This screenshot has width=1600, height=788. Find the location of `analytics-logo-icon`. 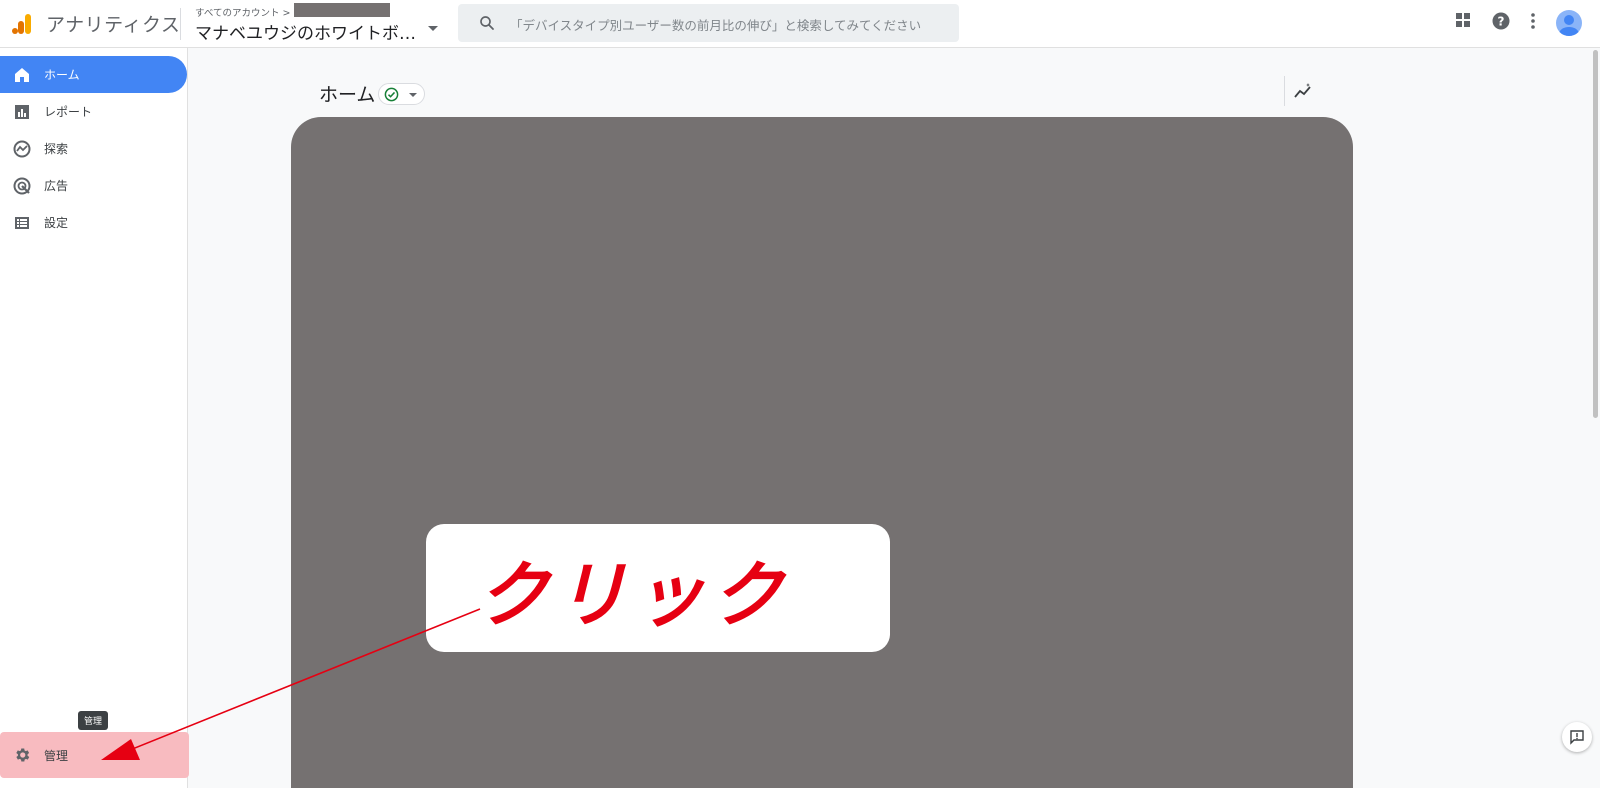

analytics-logo-icon is located at coordinates (22, 24).